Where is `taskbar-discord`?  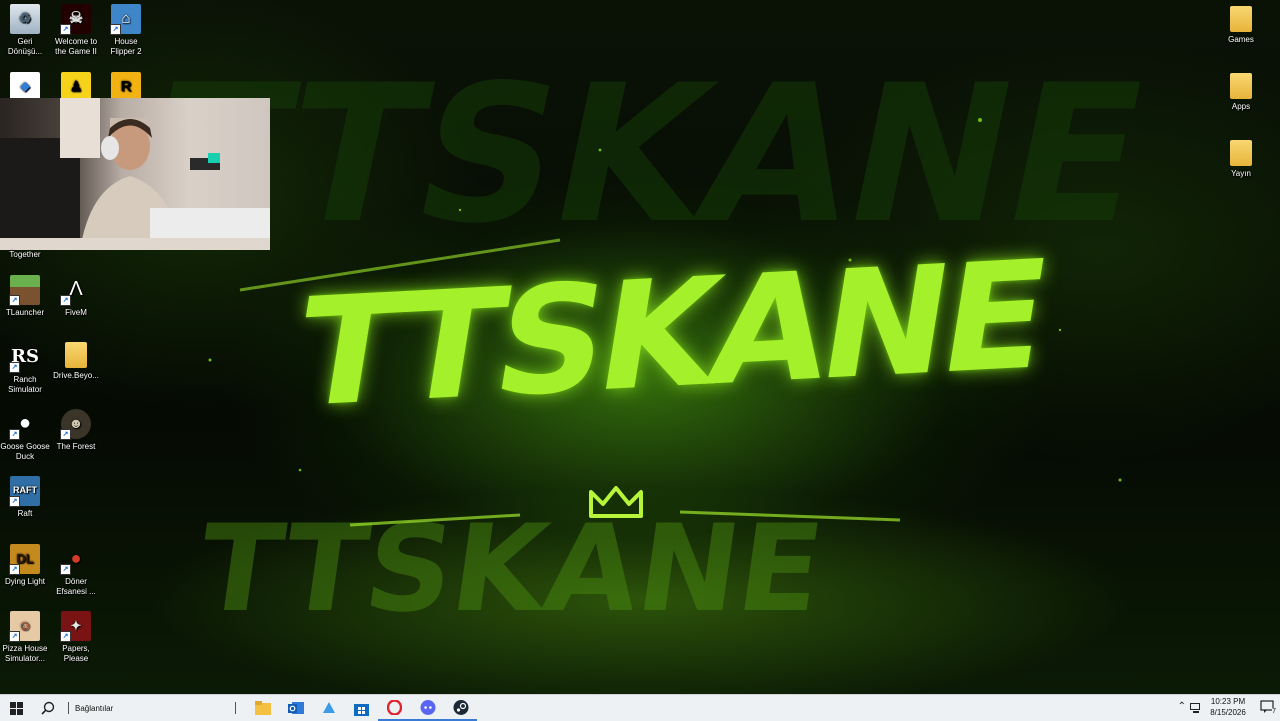
taskbar-discord is located at coordinates (427, 708).